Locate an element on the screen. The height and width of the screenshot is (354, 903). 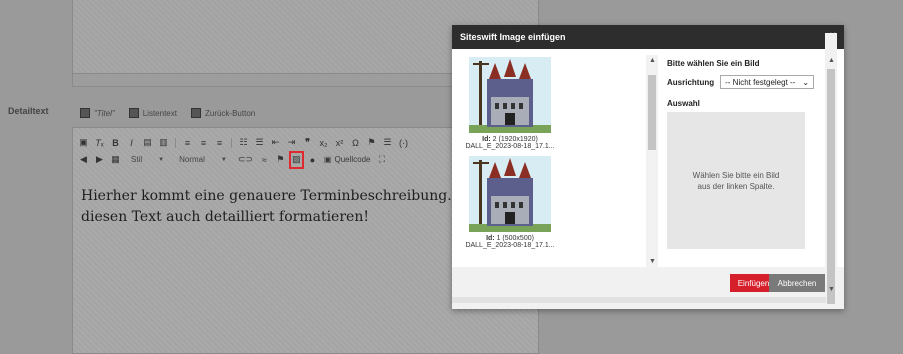
subscript-icon: x₂ is located at coordinates (323, 143).